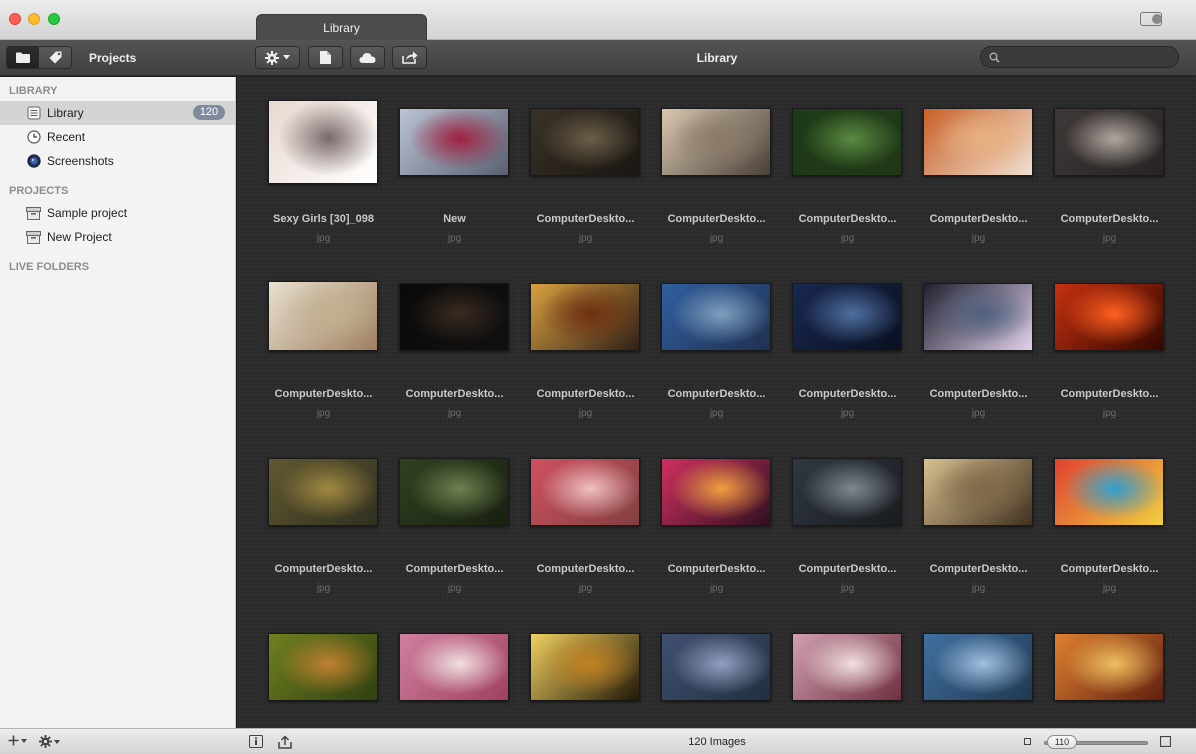  What do you see at coordinates (1062, 742) in the screenshot?
I see `thumbnail-size-slider-knob: 110` at bounding box center [1062, 742].